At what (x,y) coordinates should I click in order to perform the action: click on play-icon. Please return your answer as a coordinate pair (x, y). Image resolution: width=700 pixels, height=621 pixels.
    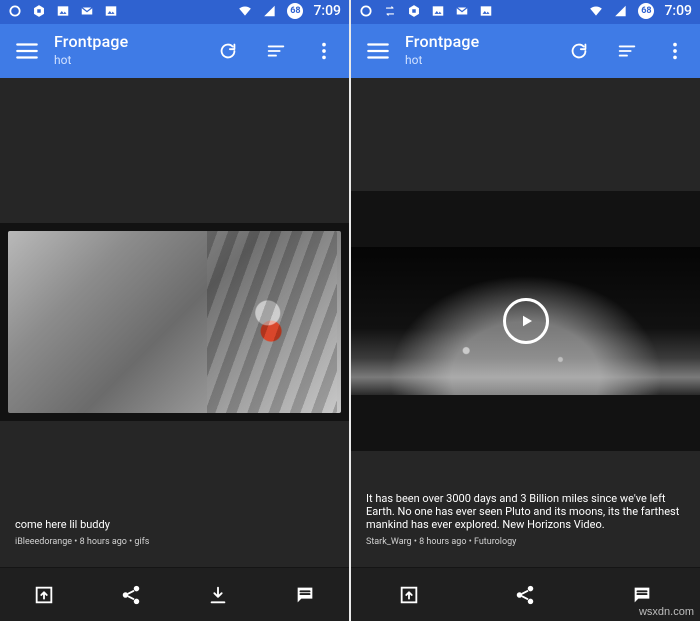
    Looking at the image, I should click on (527, 321).